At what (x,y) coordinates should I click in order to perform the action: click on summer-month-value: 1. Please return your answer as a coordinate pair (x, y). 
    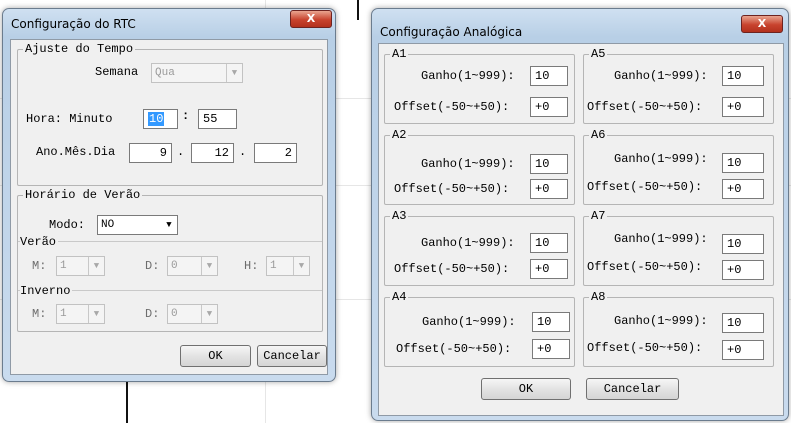
    Looking at the image, I should click on (63, 266).